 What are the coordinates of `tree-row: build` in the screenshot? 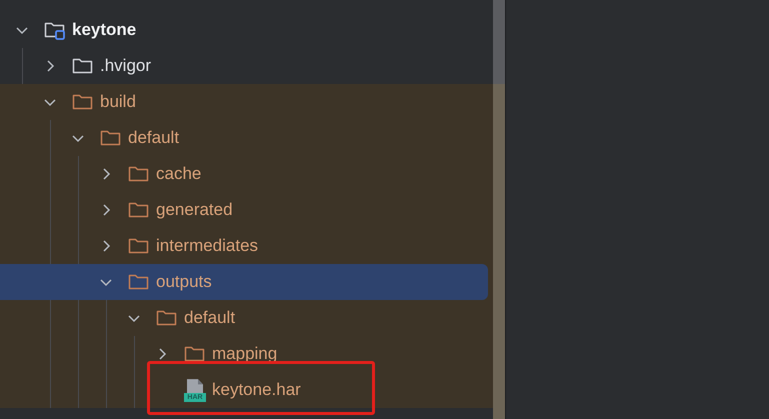 It's located at (244, 102).